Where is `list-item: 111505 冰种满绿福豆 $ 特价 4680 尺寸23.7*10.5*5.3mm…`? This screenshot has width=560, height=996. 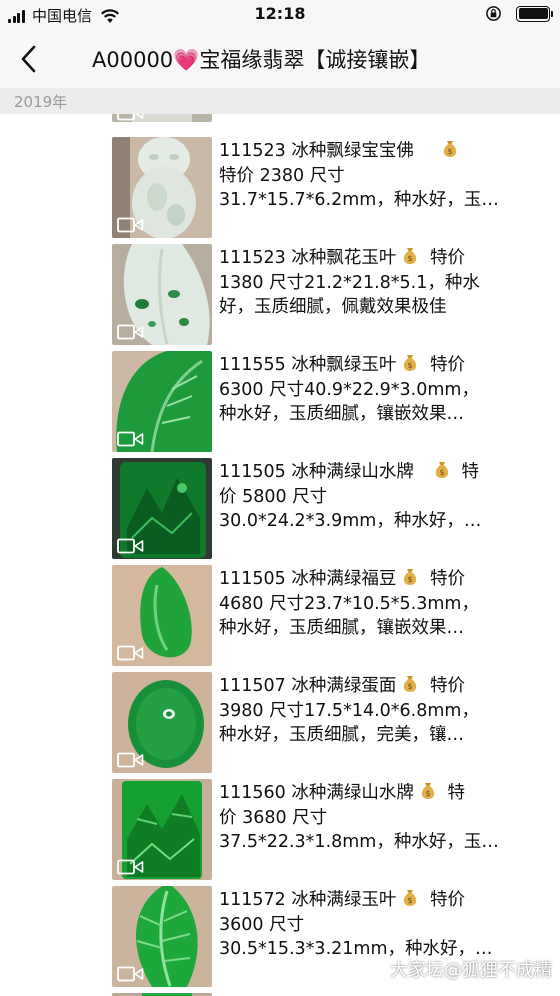
list-item: 111505 冰种满绿福豆 $ 特价 4680 尺寸23.7*10.5*5.3mm… is located at coordinates (336, 615).